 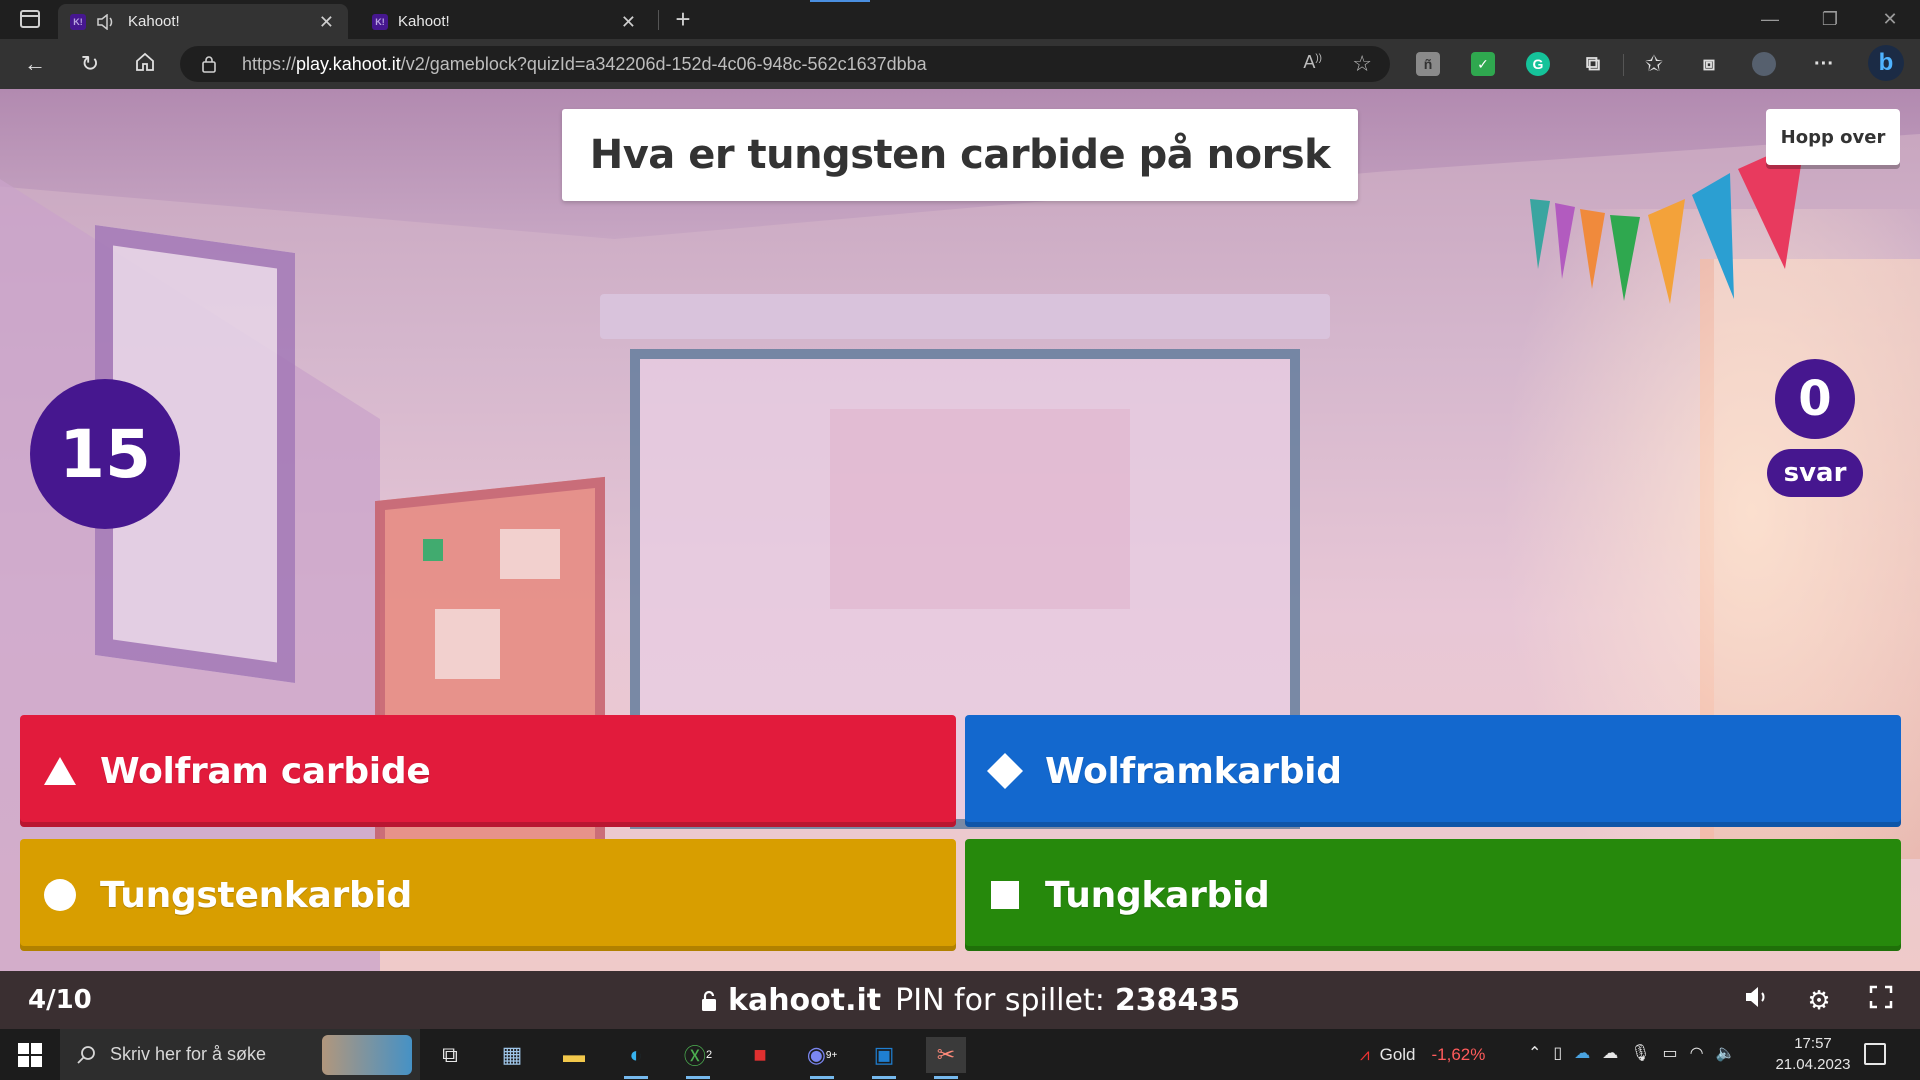 I want to click on tab-kahoot-active: K! Kahoot! ✕, so click(x=203, y=21).